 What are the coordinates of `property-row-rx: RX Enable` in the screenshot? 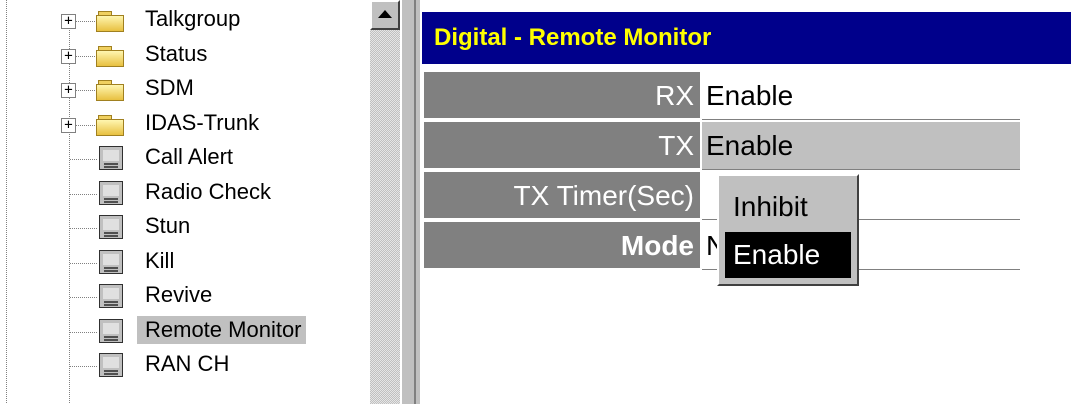 It's located at (722, 97).